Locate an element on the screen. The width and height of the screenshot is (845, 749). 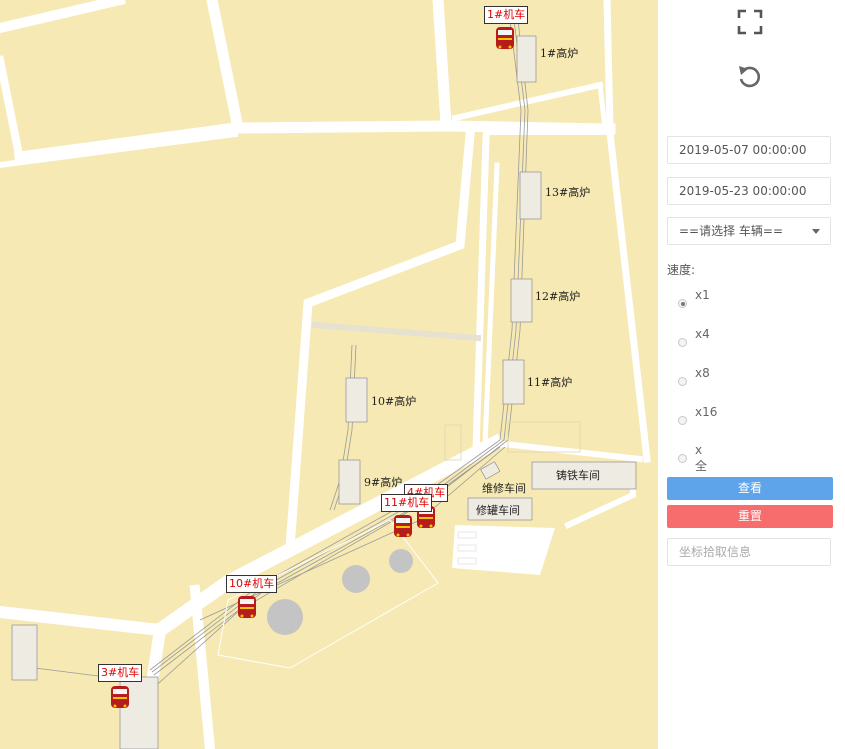
end-time-input: 2019-05-23 00:00:00 is located at coordinates (749, 191).